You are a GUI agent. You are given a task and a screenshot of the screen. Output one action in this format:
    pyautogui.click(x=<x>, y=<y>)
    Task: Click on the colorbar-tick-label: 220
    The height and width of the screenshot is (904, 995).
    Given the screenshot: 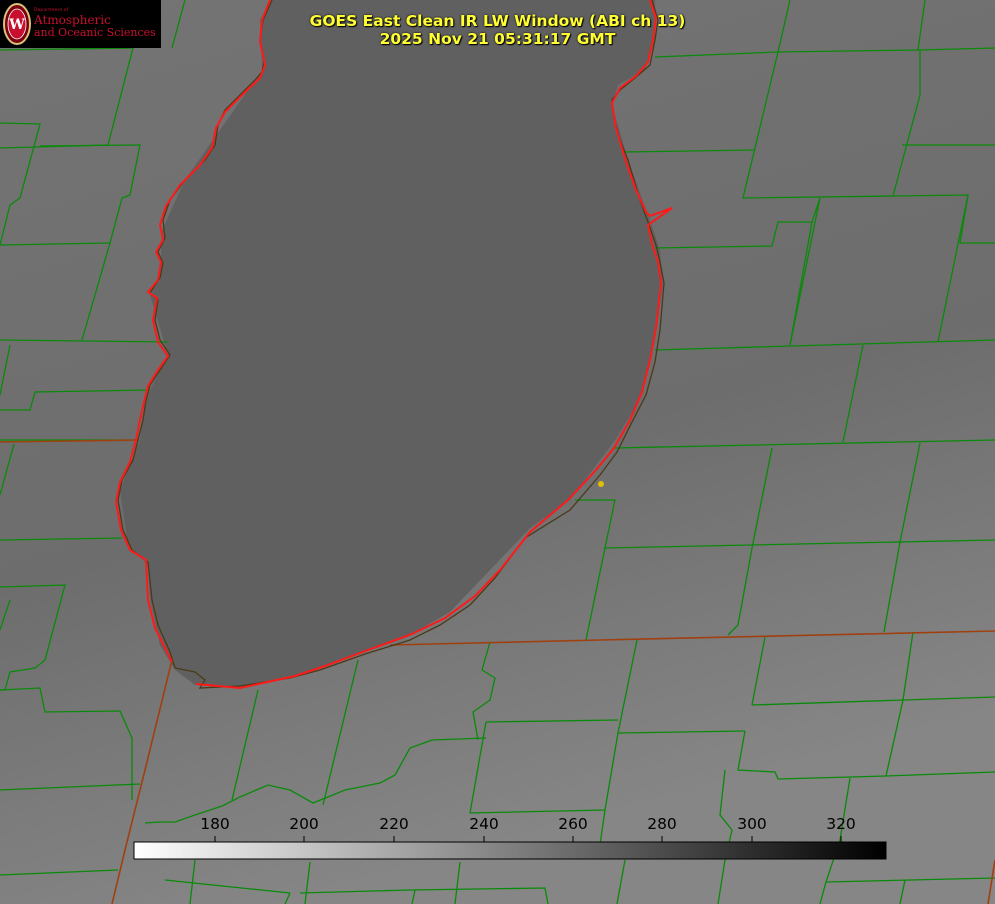 What is the action you would take?
    pyautogui.click(x=394, y=824)
    